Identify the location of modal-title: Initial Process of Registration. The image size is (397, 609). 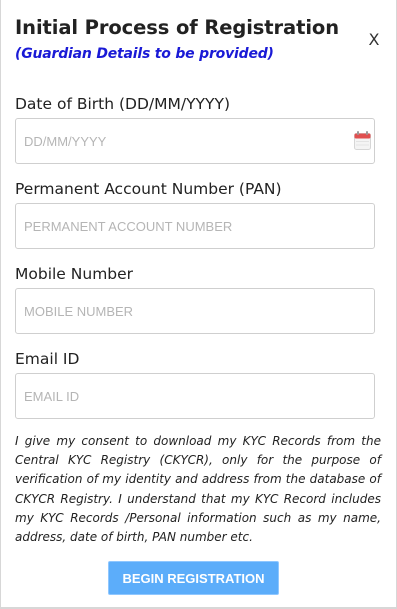
(177, 27).